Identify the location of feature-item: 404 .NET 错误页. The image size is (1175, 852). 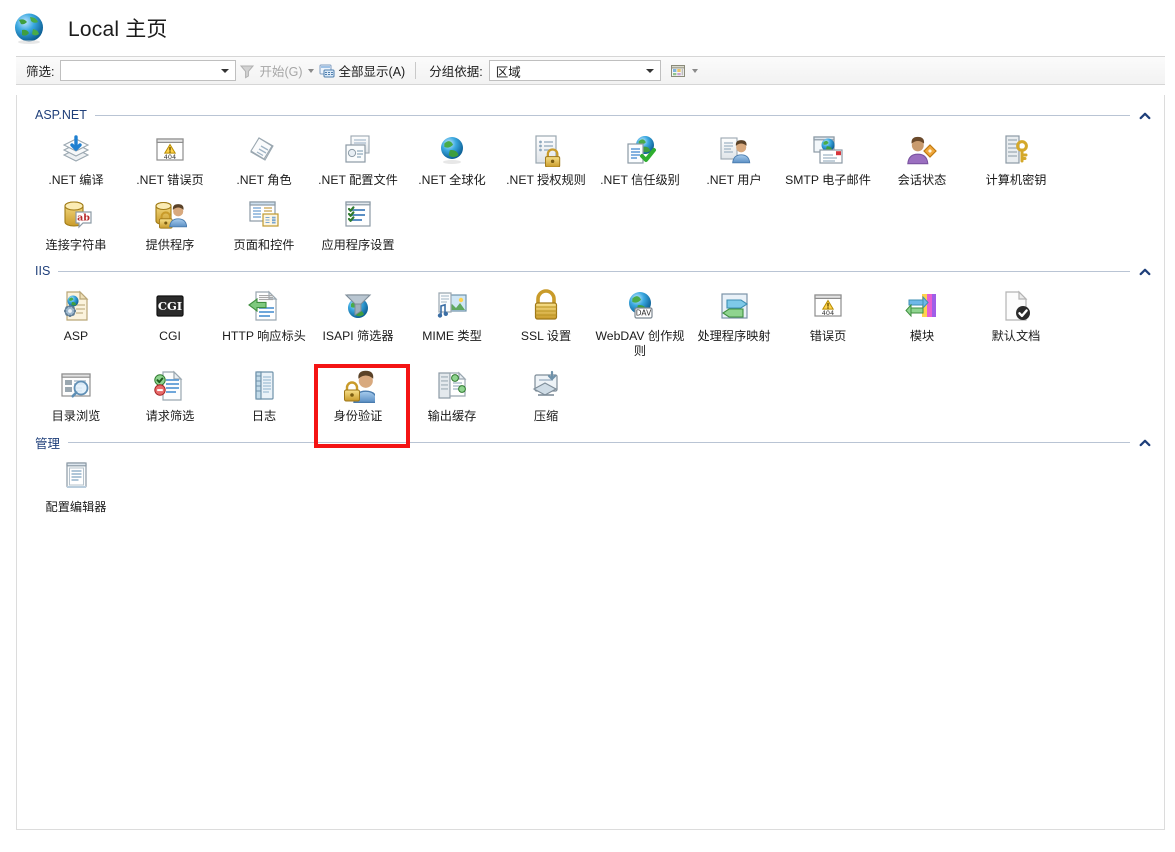
(170, 159).